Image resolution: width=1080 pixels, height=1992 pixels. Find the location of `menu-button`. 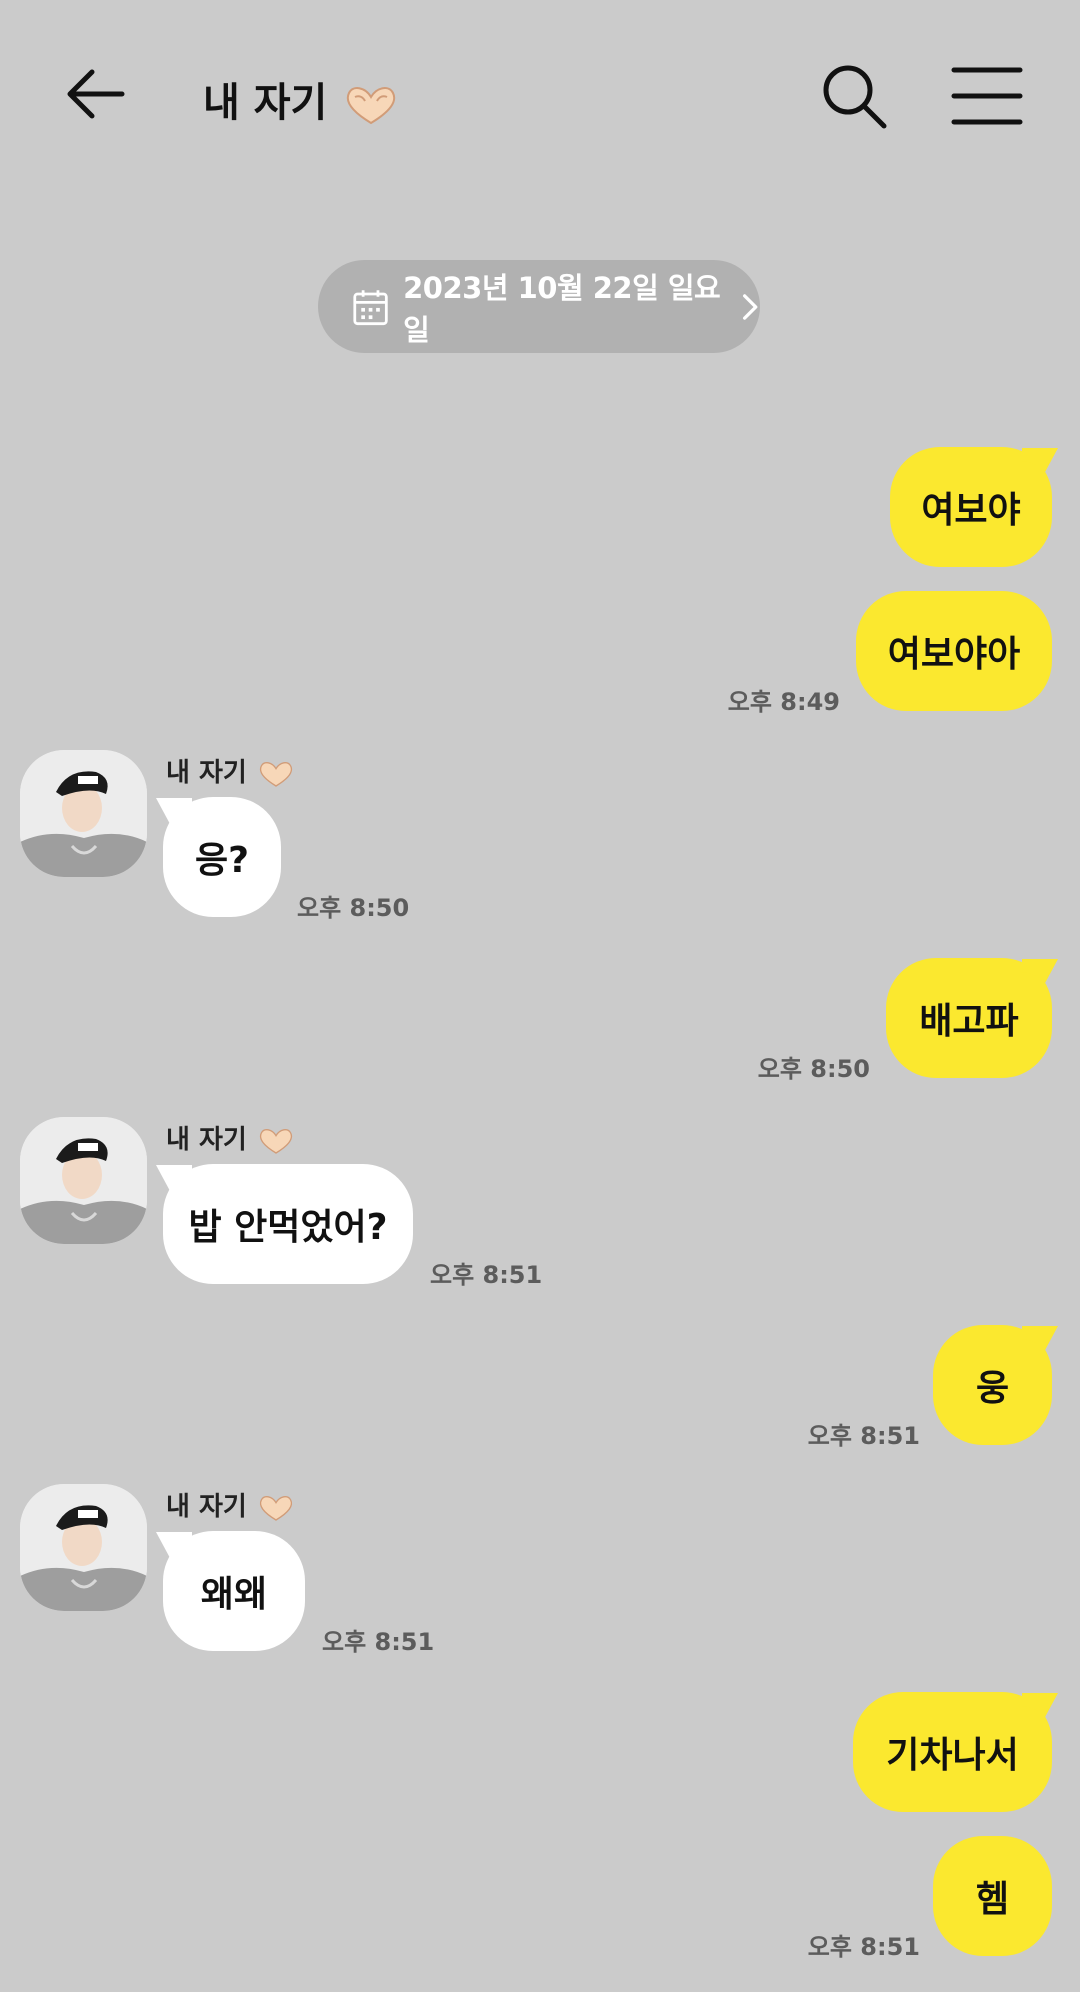

menu-button is located at coordinates (987, 96).